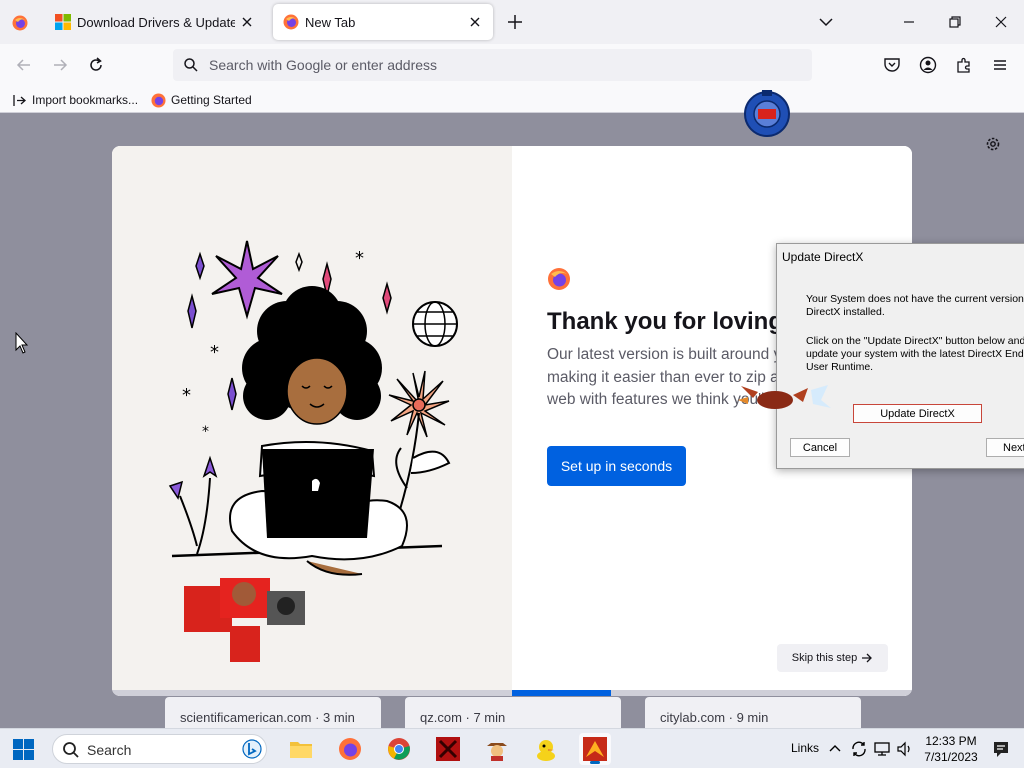 This screenshot has height=768, width=1024. What do you see at coordinates (824, 658) in the screenshot?
I see `skip-step-label: Skip this step` at bounding box center [824, 658].